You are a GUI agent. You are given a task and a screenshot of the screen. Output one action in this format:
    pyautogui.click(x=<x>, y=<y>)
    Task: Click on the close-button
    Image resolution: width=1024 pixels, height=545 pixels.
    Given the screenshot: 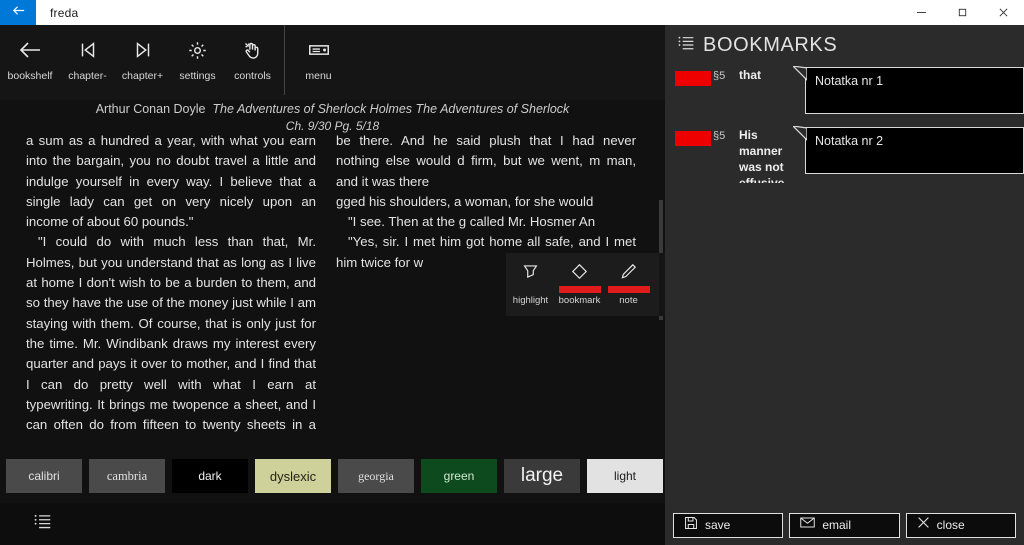 What is the action you would take?
    pyautogui.click(x=1003, y=12)
    